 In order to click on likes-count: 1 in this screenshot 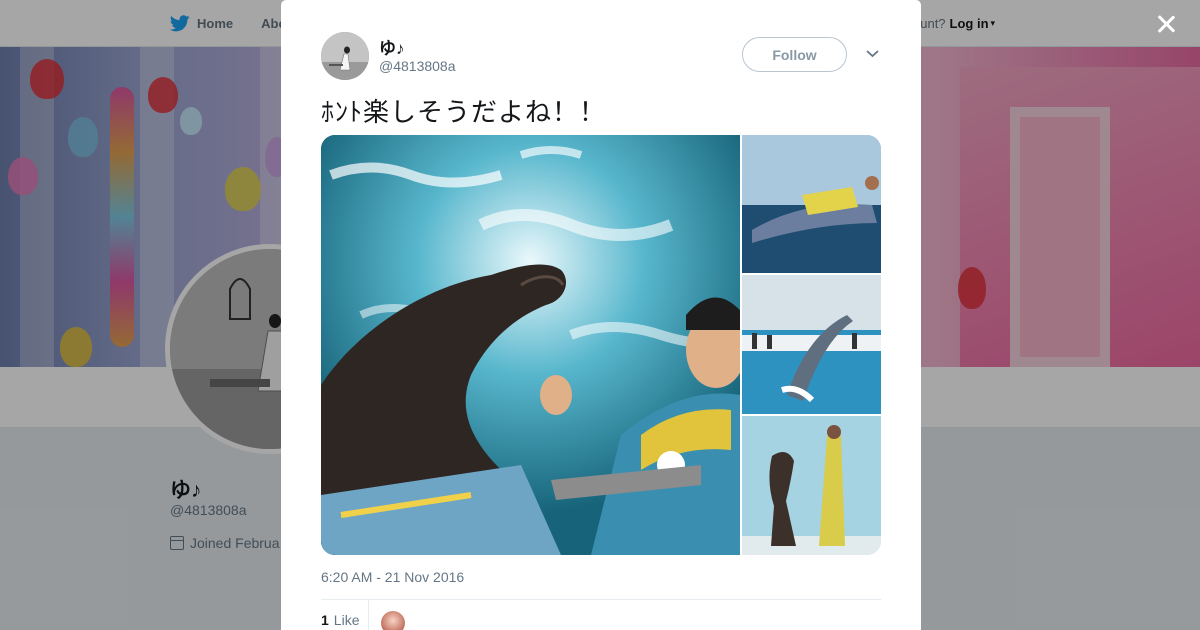, I will do `click(325, 620)`.